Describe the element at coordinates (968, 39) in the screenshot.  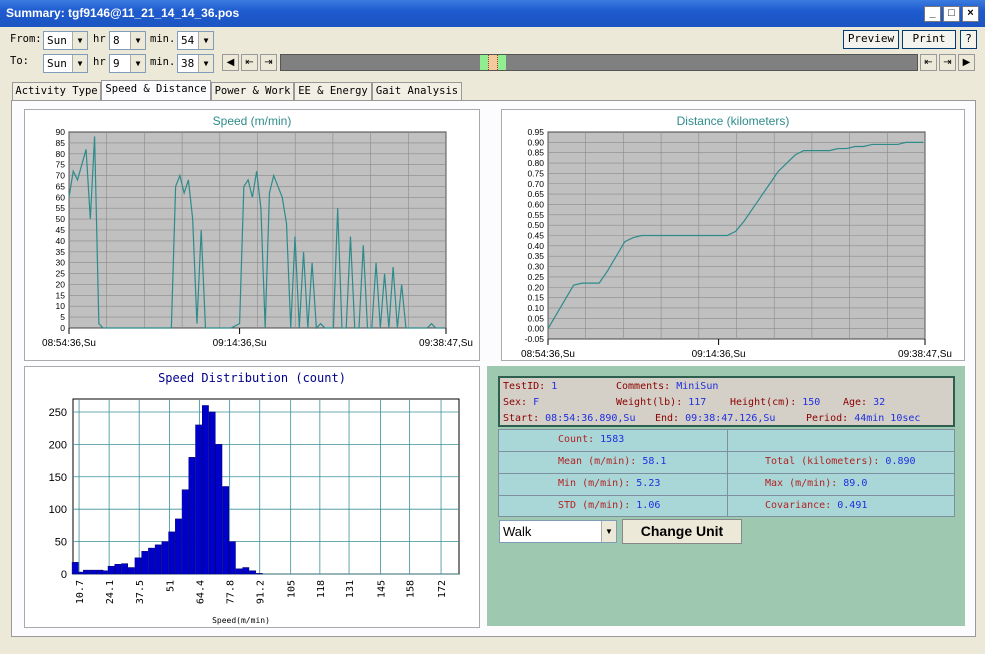
I see `help-button: ?` at that location.